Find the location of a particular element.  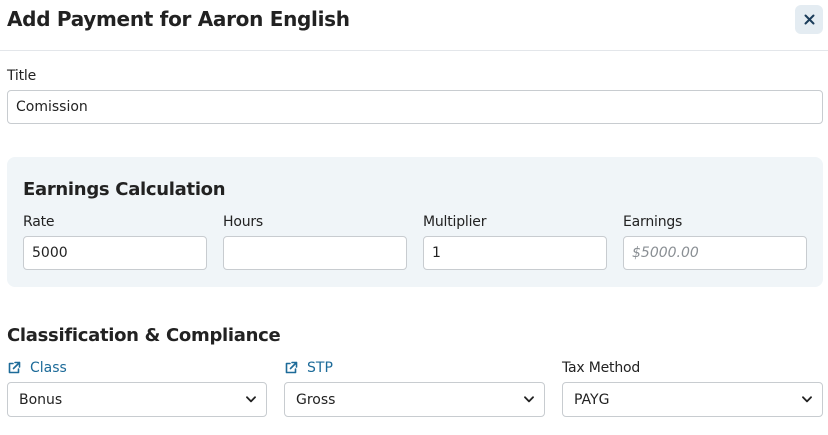

multiplier-input is located at coordinates (515, 253).